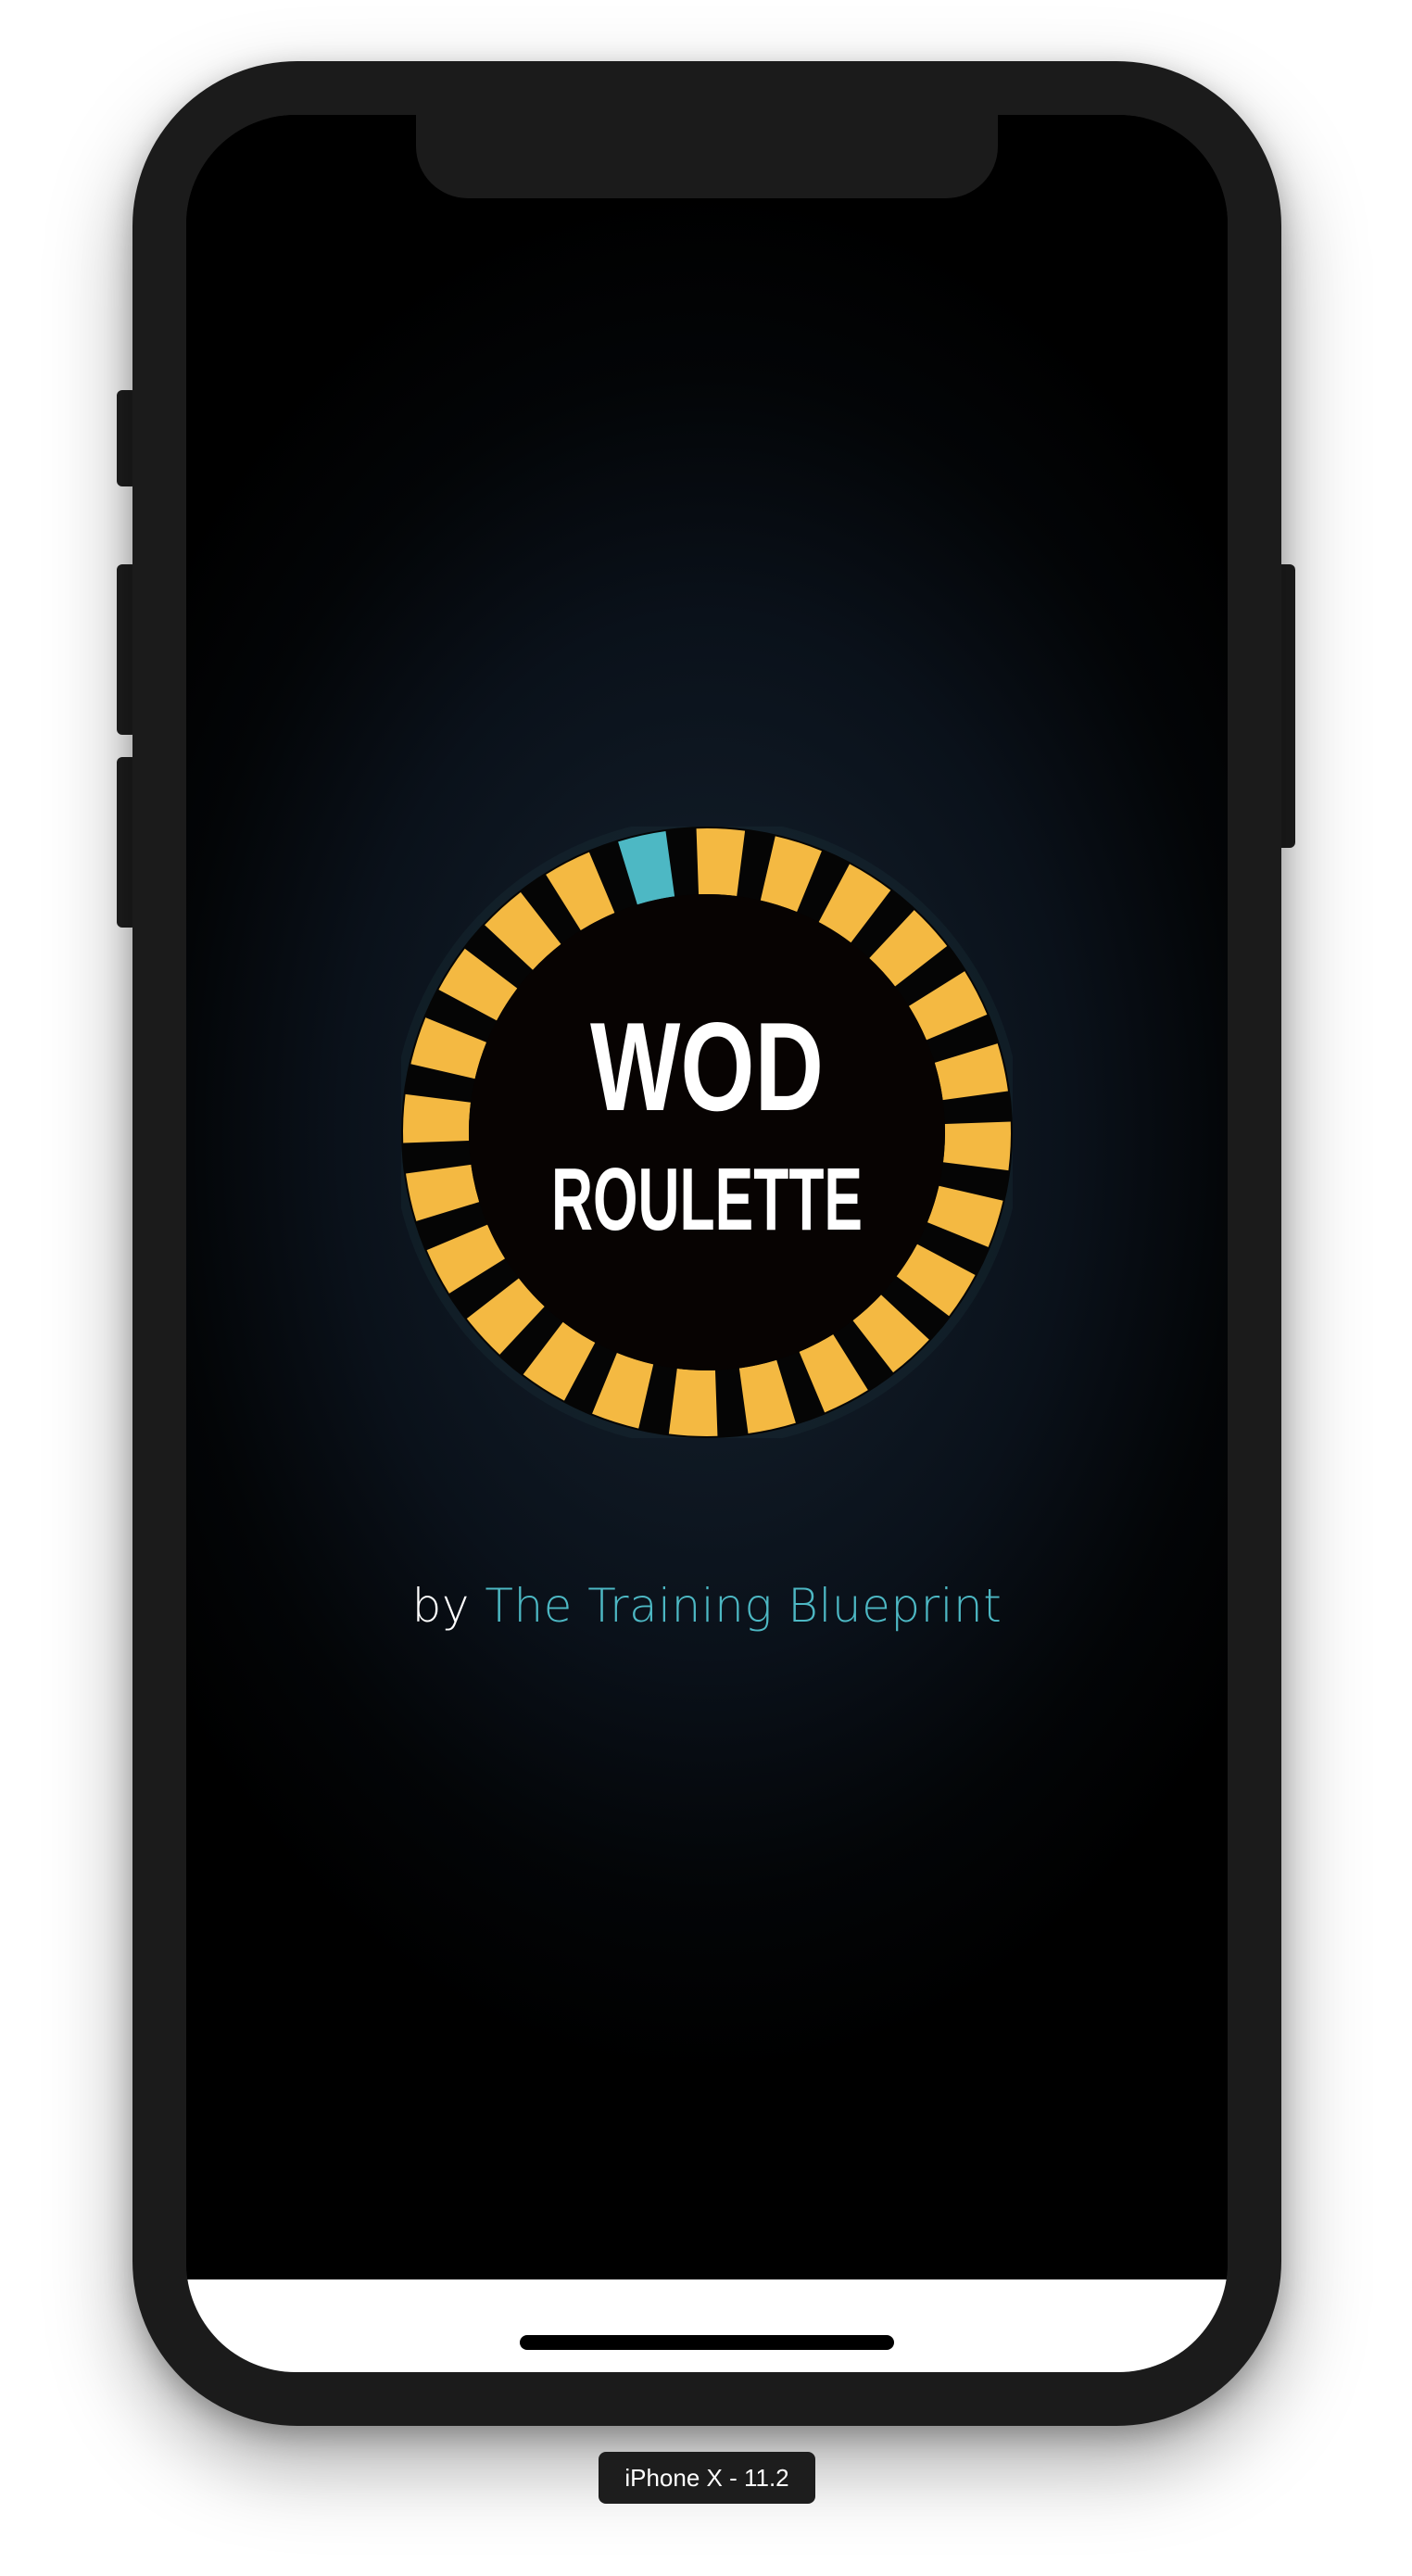 This screenshot has height=2576, width=1412. What do you see at coordinates (707, 2343) in the screenshot?
I see `home-indicator` at bounding box center [707, 2343].